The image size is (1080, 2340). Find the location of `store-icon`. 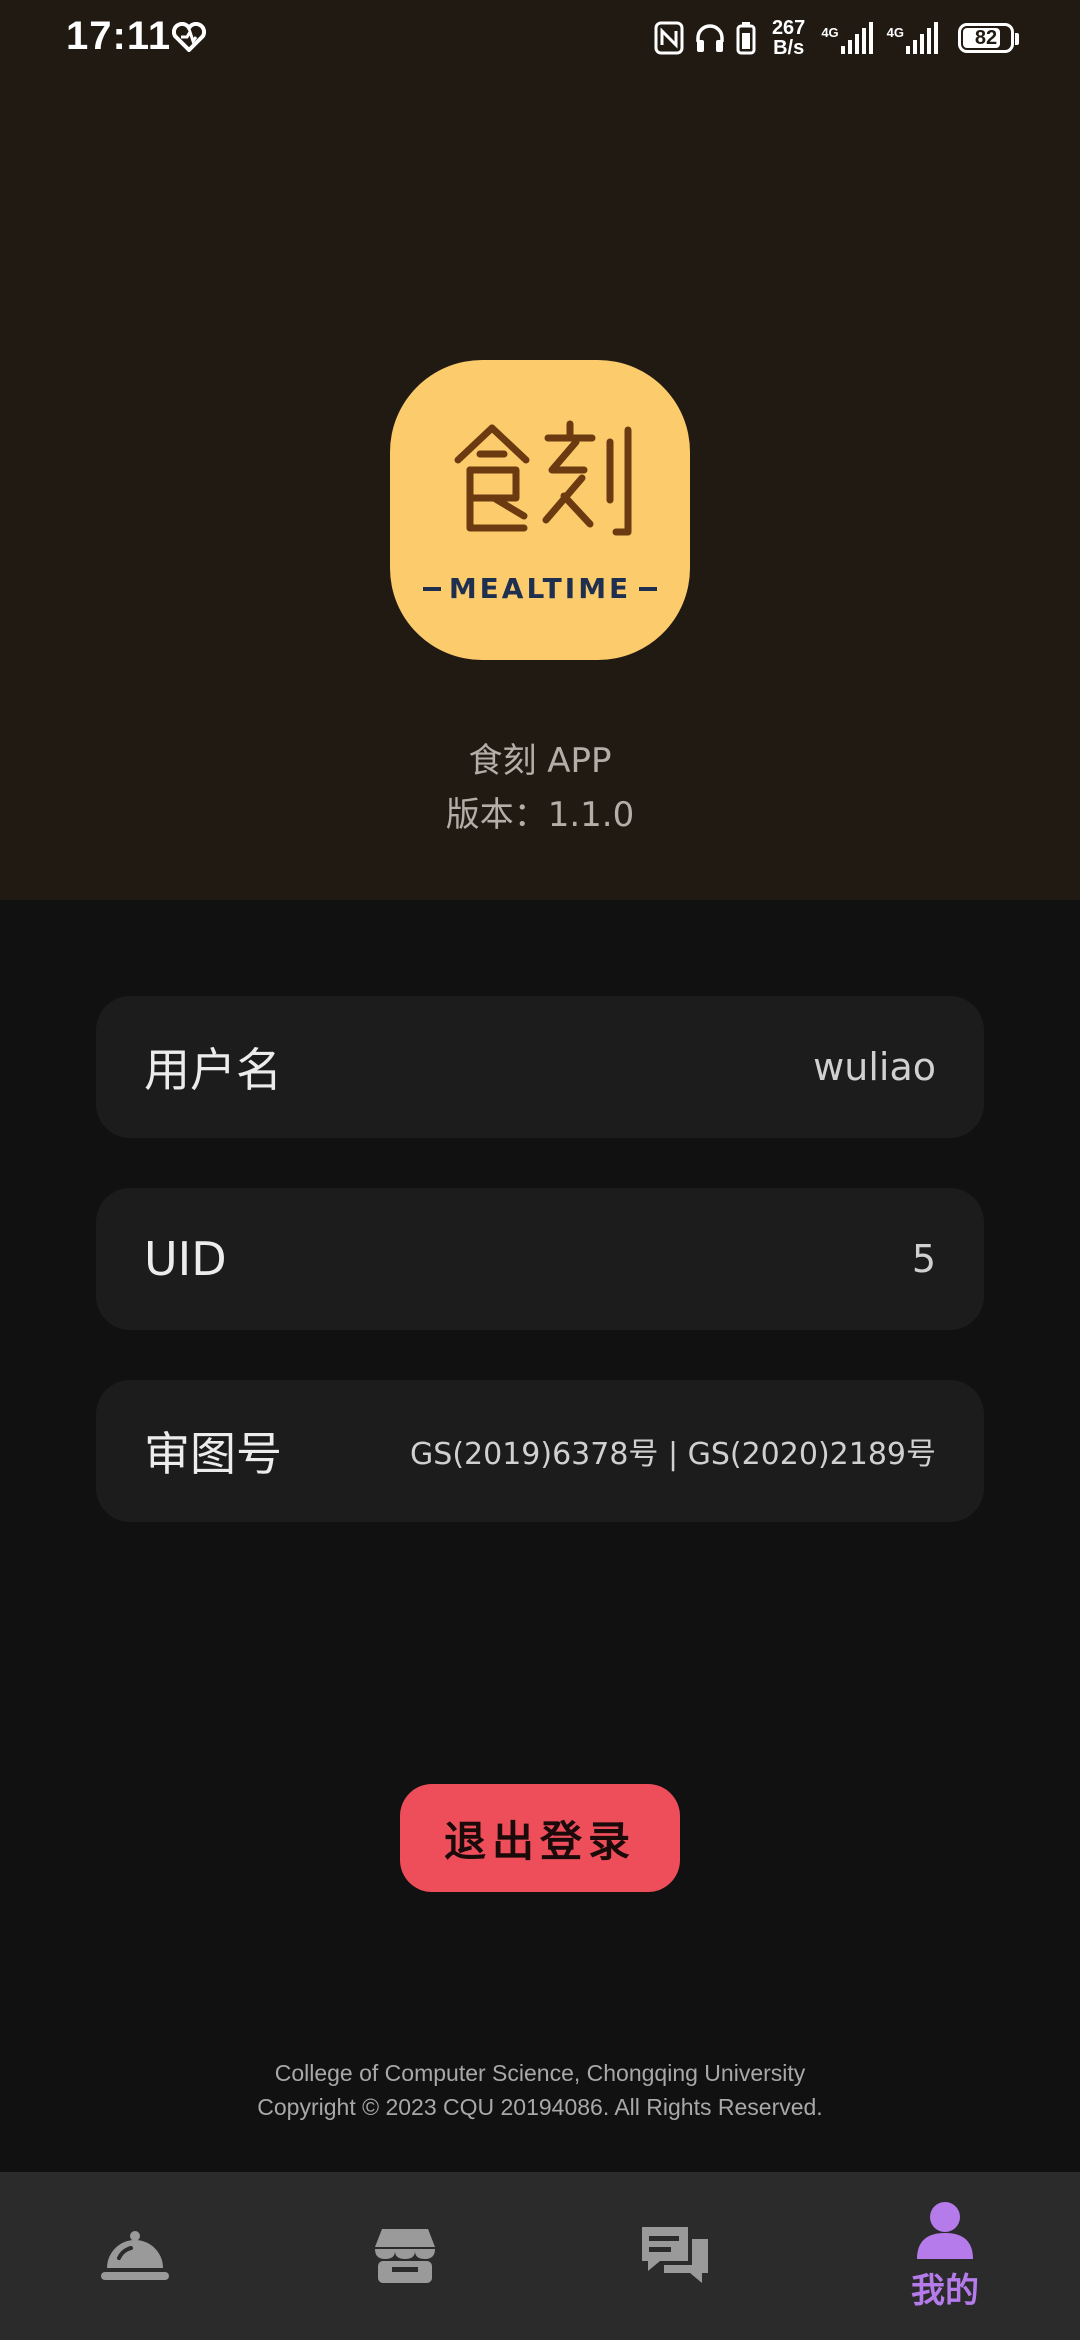

store-icon is located at coordinates (405, 2256).